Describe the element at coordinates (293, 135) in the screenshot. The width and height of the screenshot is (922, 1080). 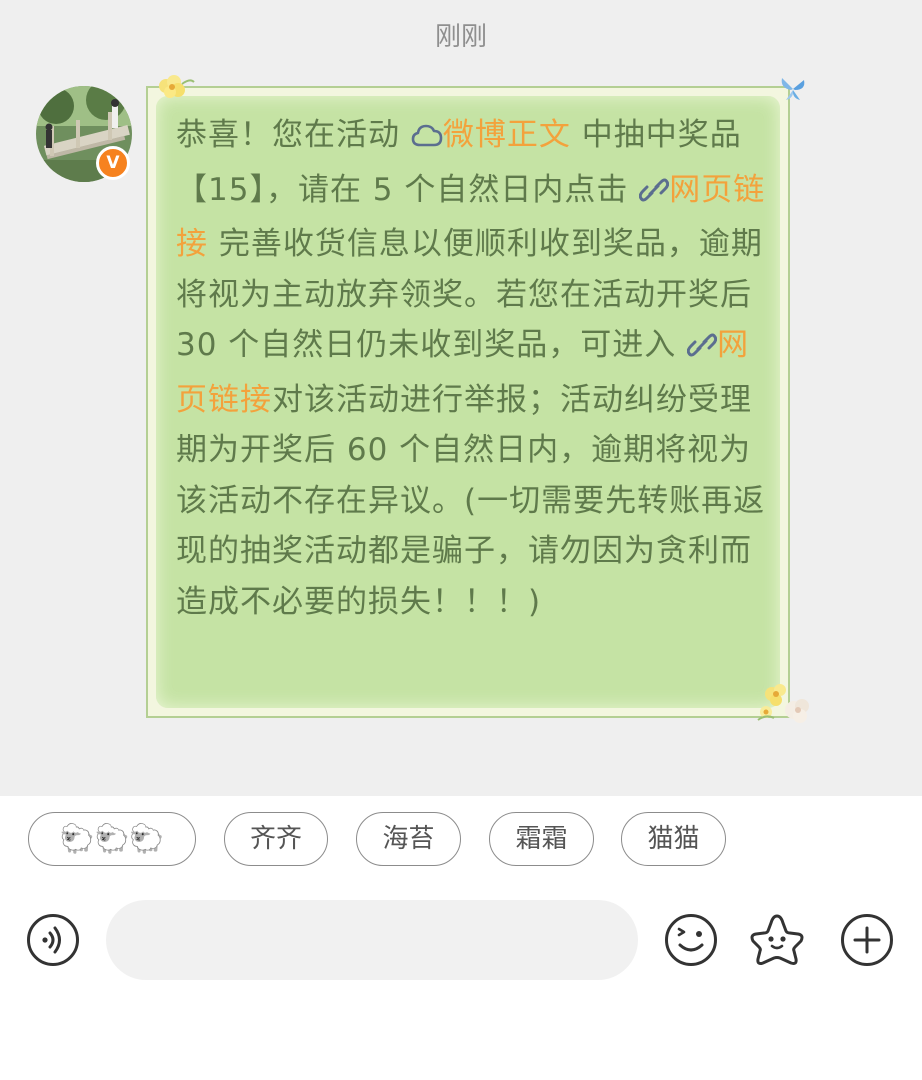
I see `message-text-segment: 恭喜！您在活动` at that location.